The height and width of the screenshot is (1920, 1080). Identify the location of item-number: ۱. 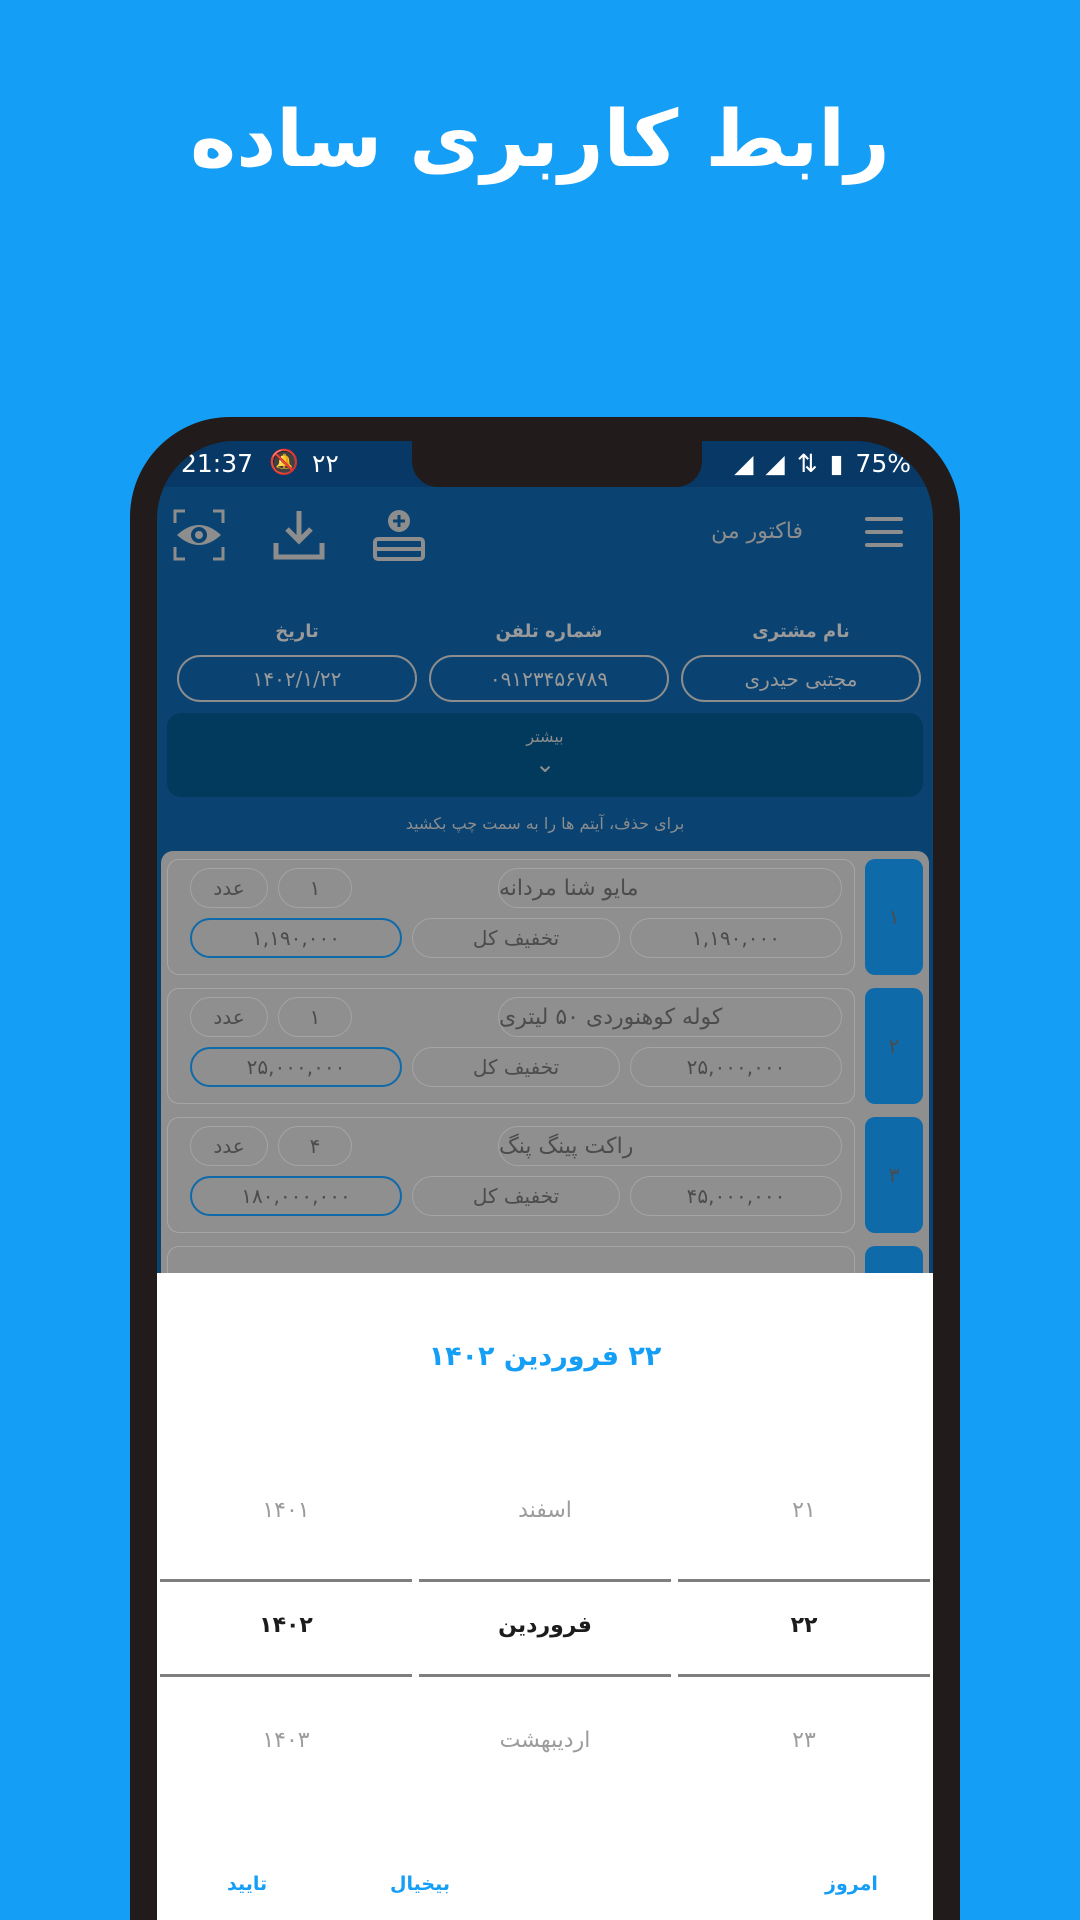
(894, 917).